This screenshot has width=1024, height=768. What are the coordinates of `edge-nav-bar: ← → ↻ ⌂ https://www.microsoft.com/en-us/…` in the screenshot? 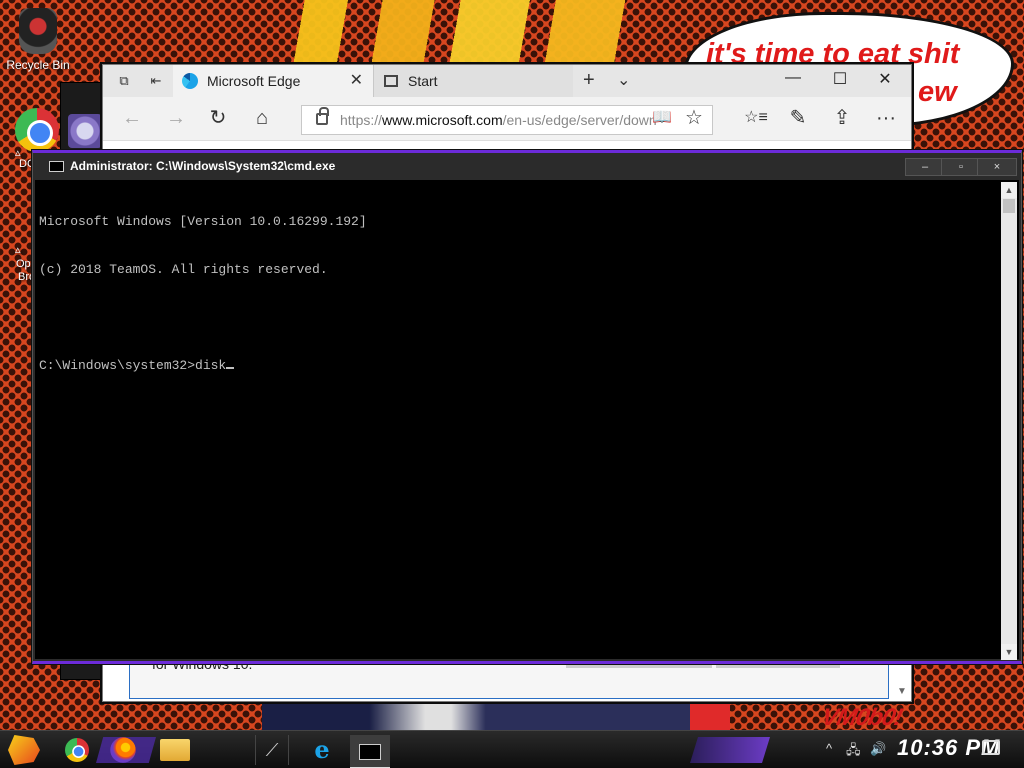 It's located at (507, 119).